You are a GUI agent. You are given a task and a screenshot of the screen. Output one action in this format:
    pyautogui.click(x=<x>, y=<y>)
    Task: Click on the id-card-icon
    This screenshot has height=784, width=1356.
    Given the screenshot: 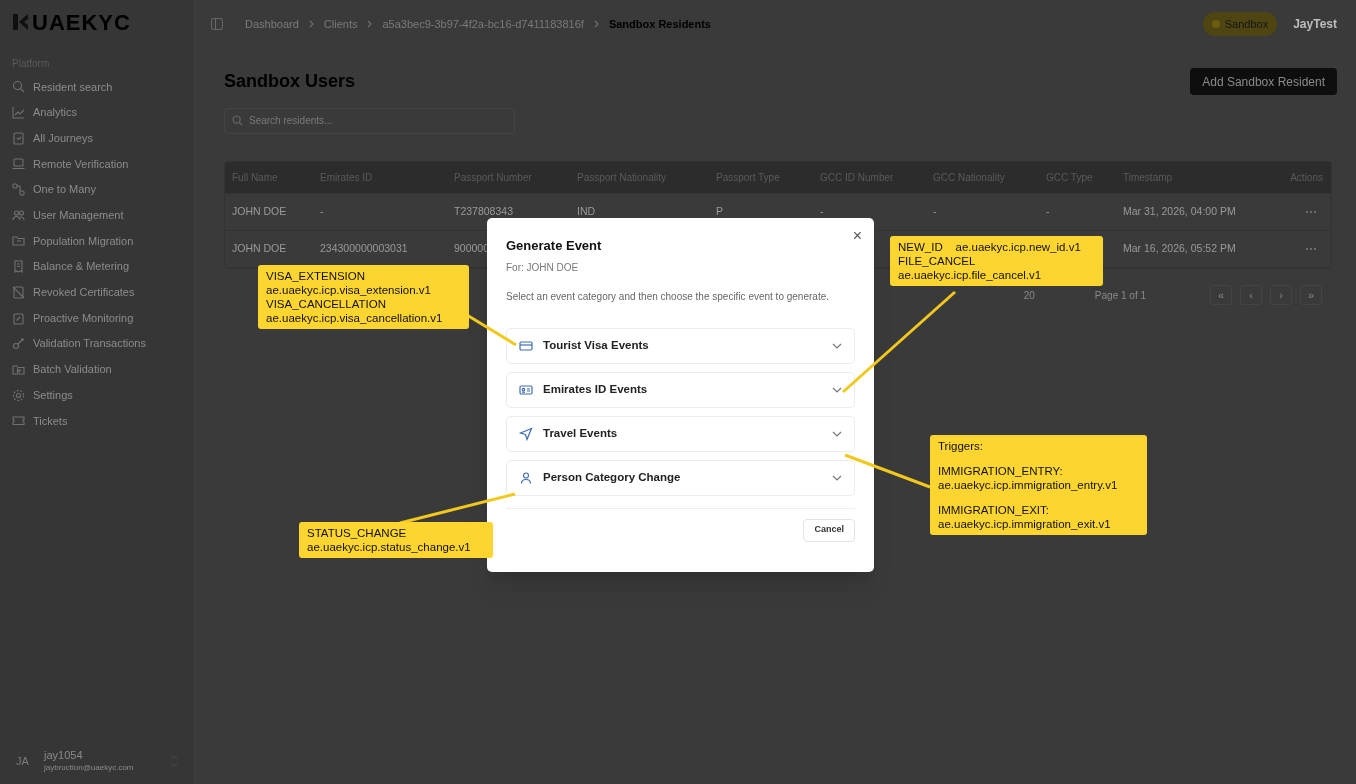 What is the action you would take?
    pyautogui.click(x=526, y=389)
    